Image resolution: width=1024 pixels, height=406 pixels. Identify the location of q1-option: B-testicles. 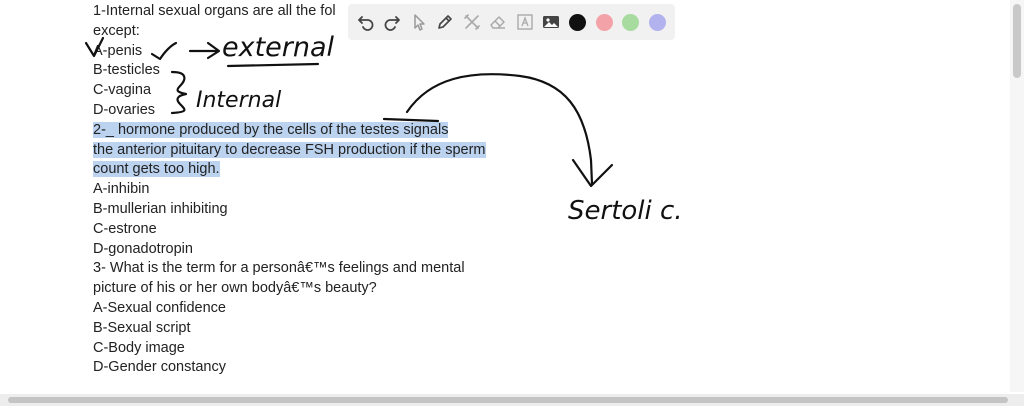
(126, 70).